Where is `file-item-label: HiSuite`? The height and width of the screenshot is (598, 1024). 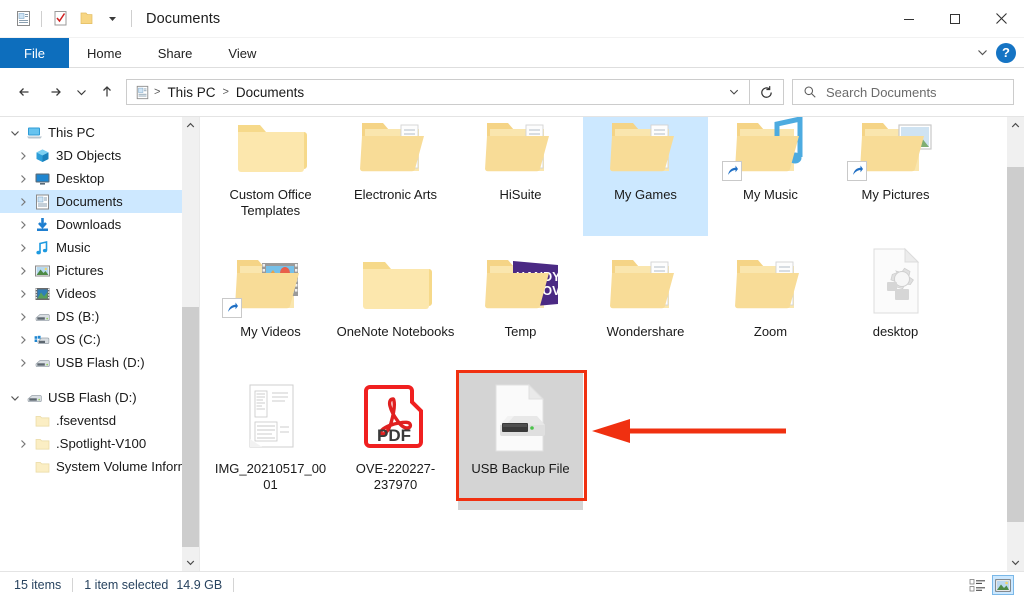
file-item-label: HiSuite is located at coordinates (520, 194).